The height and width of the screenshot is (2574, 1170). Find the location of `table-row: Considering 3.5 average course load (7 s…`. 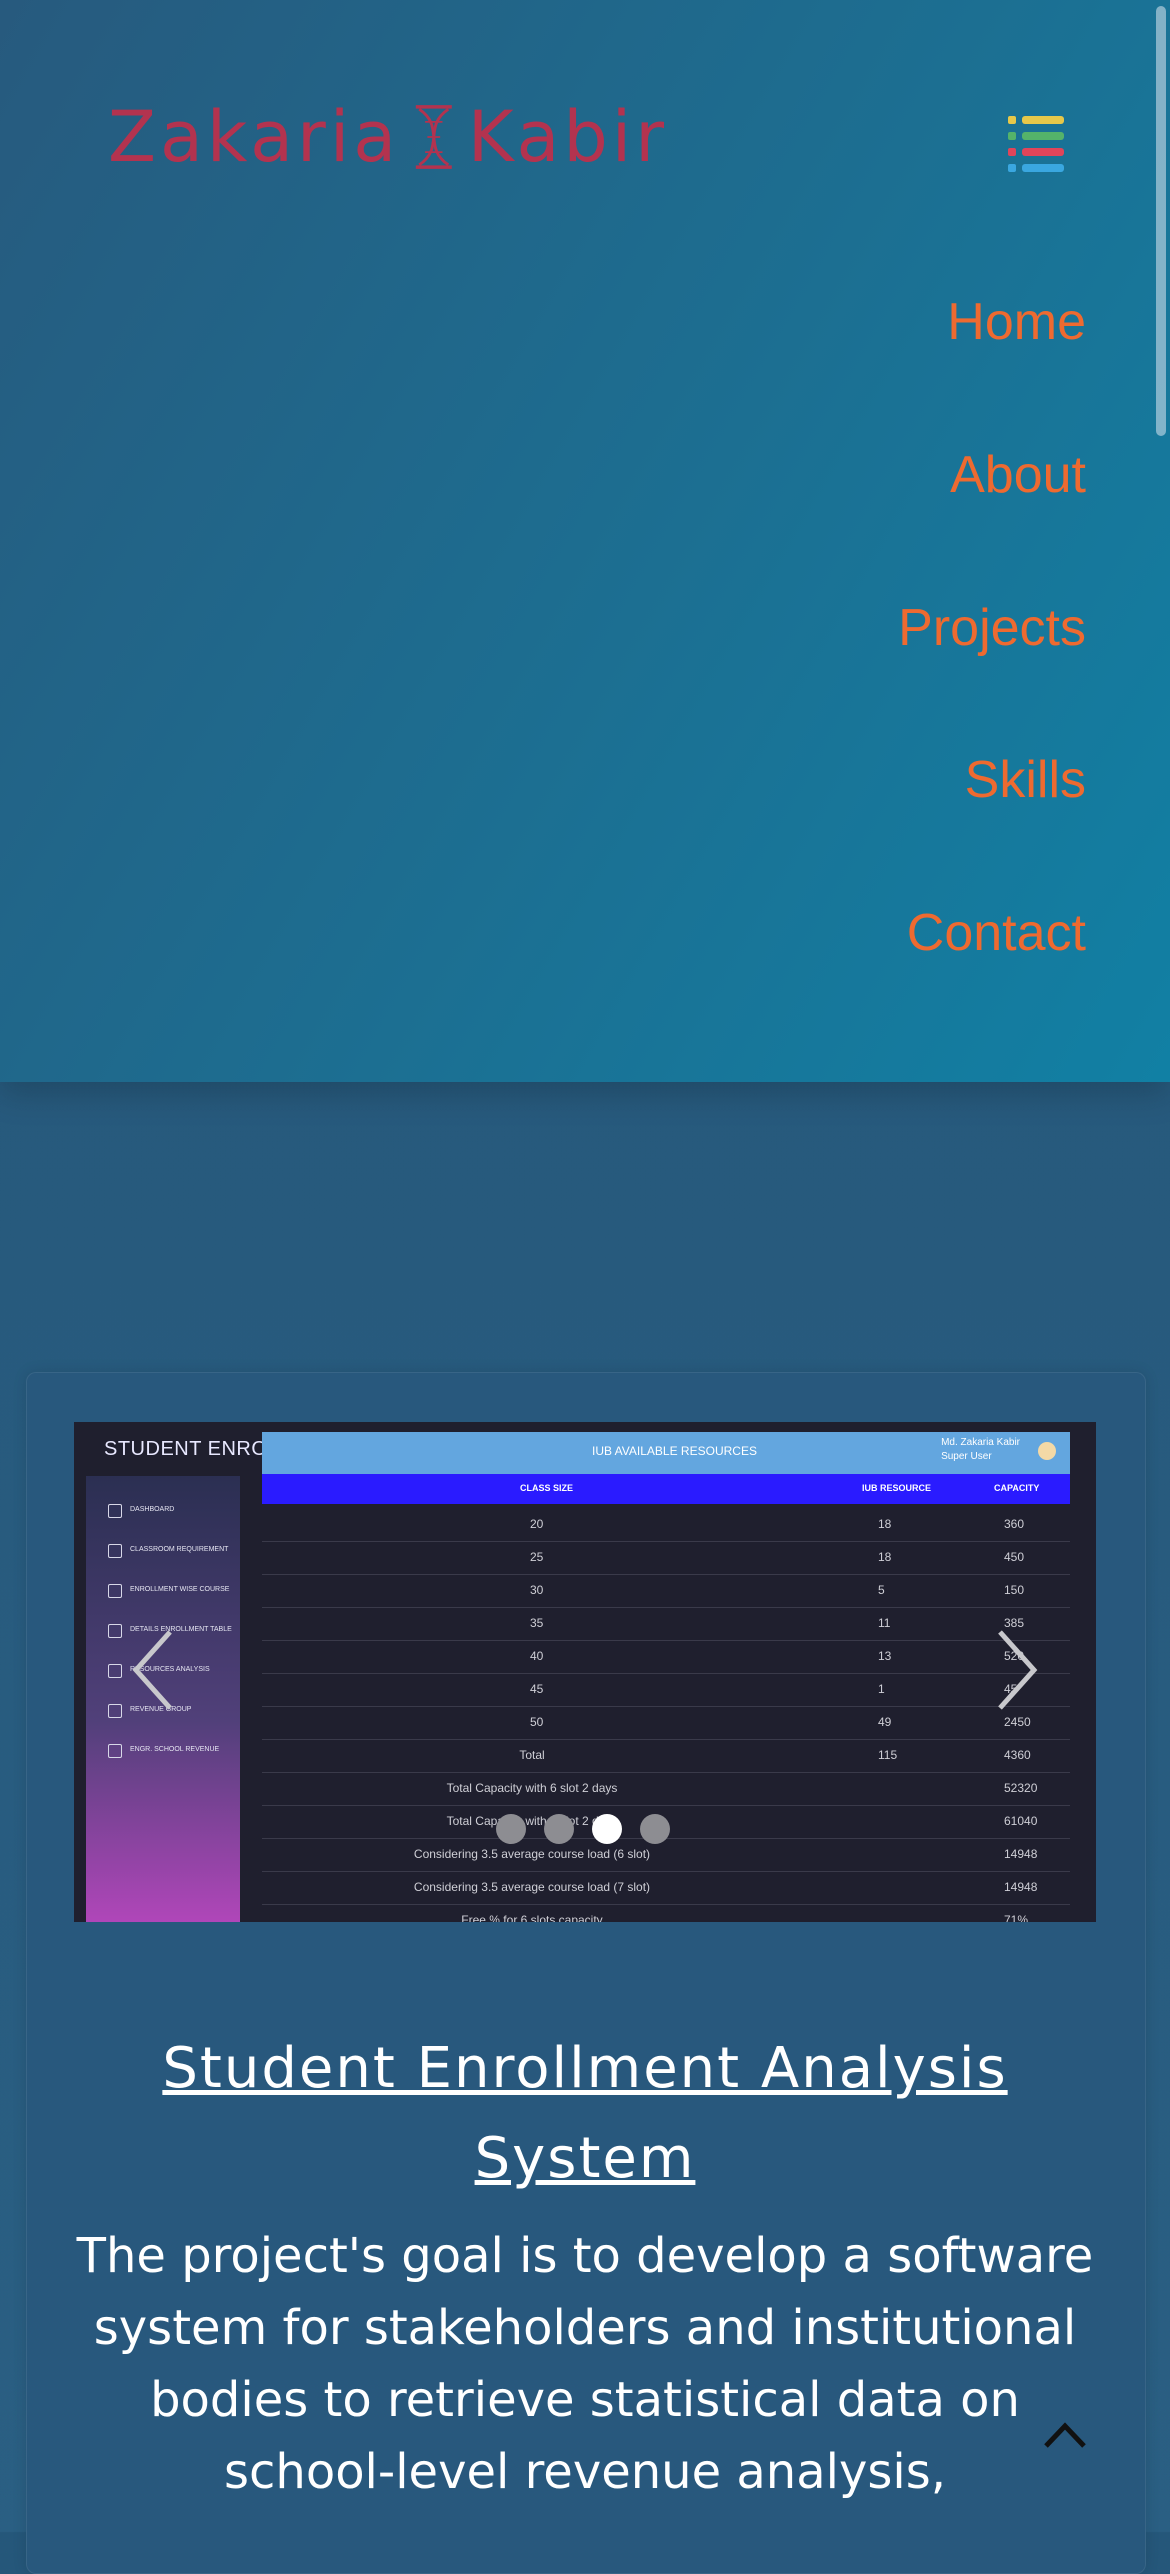

table-row: Considering 3.5 average course load (7 s… is located at coordinates (666, 1888).